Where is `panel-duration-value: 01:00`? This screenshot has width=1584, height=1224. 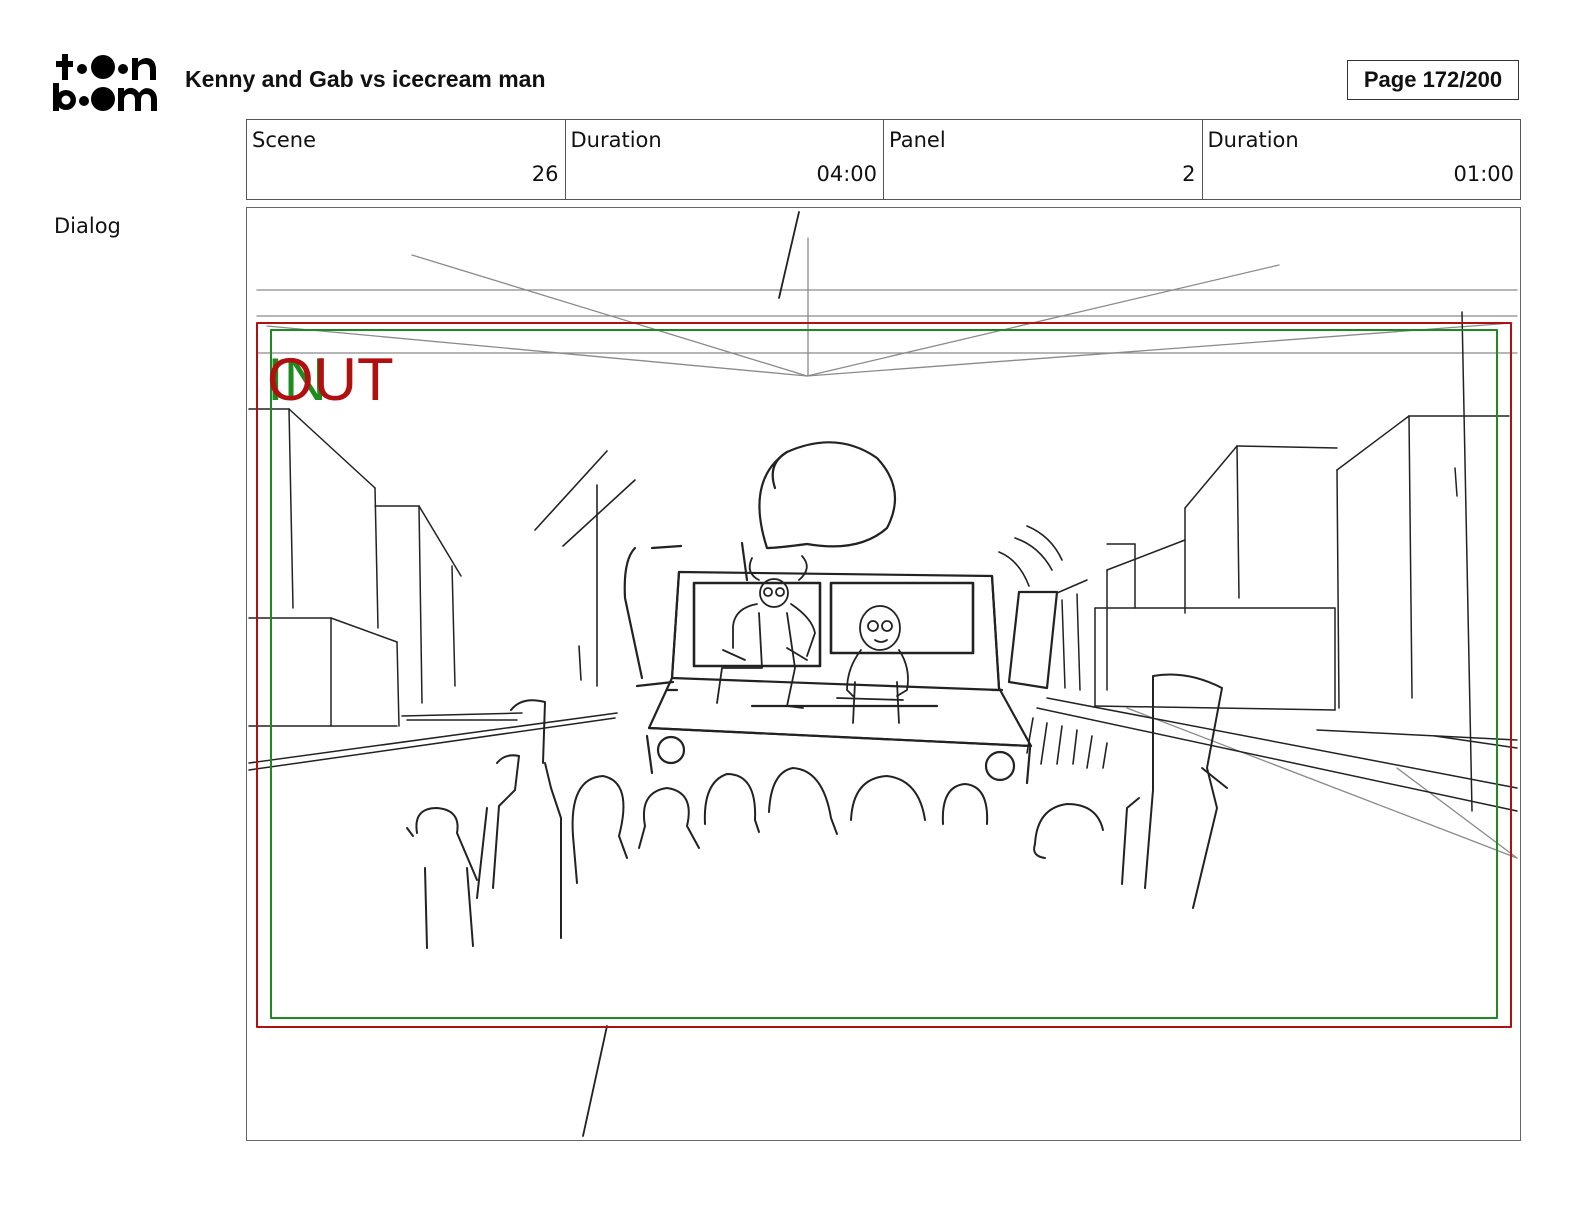 panel-duration-value: 01:00 is located at coordinates (1483, 174).